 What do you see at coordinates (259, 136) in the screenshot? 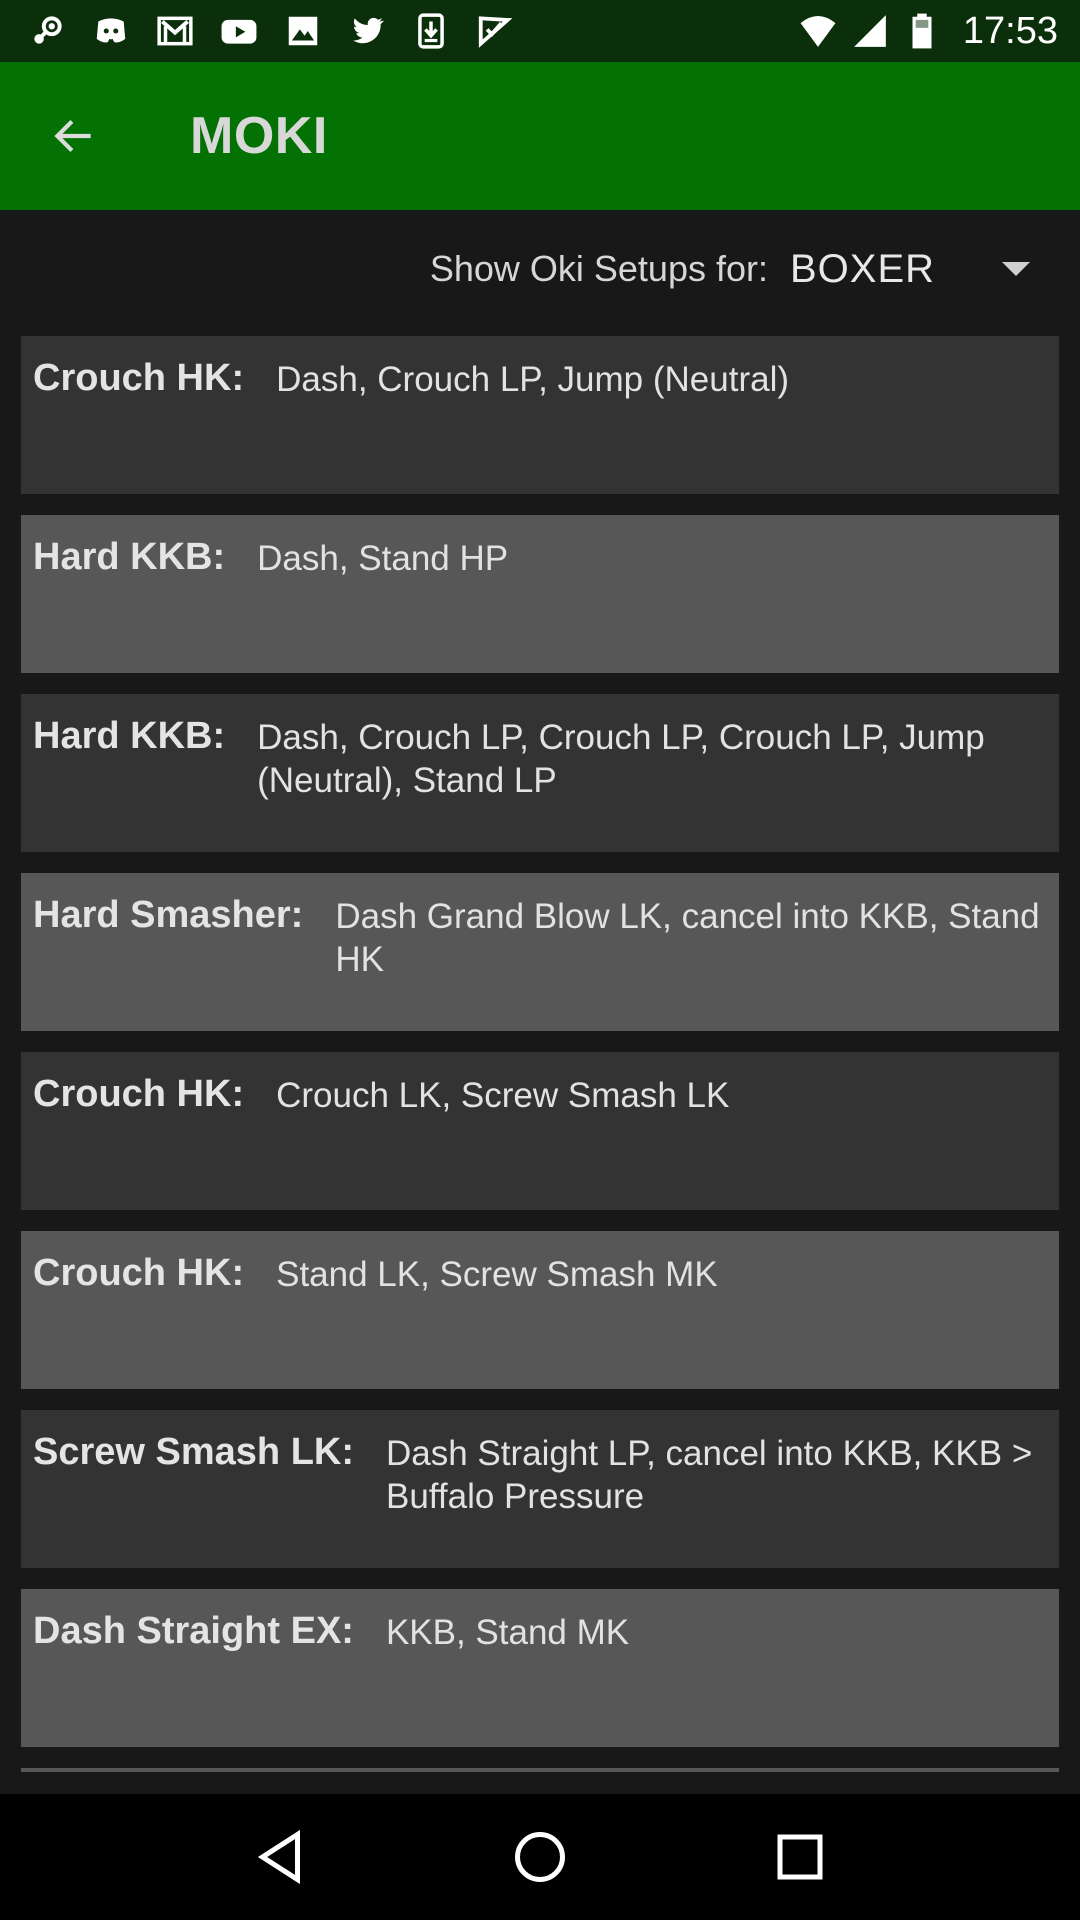
I see `page-title: MOKI` at bounding box center [259, 136].